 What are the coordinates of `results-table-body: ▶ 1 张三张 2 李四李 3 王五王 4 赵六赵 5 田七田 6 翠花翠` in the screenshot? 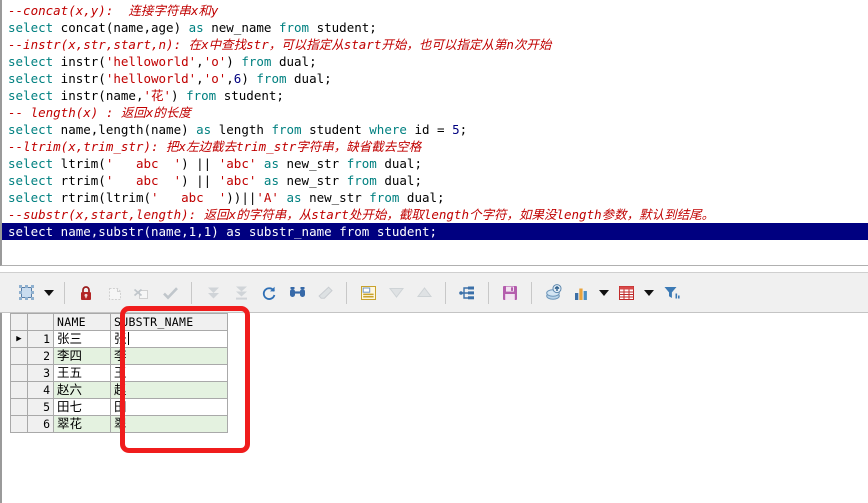 It's located at (119, 381).